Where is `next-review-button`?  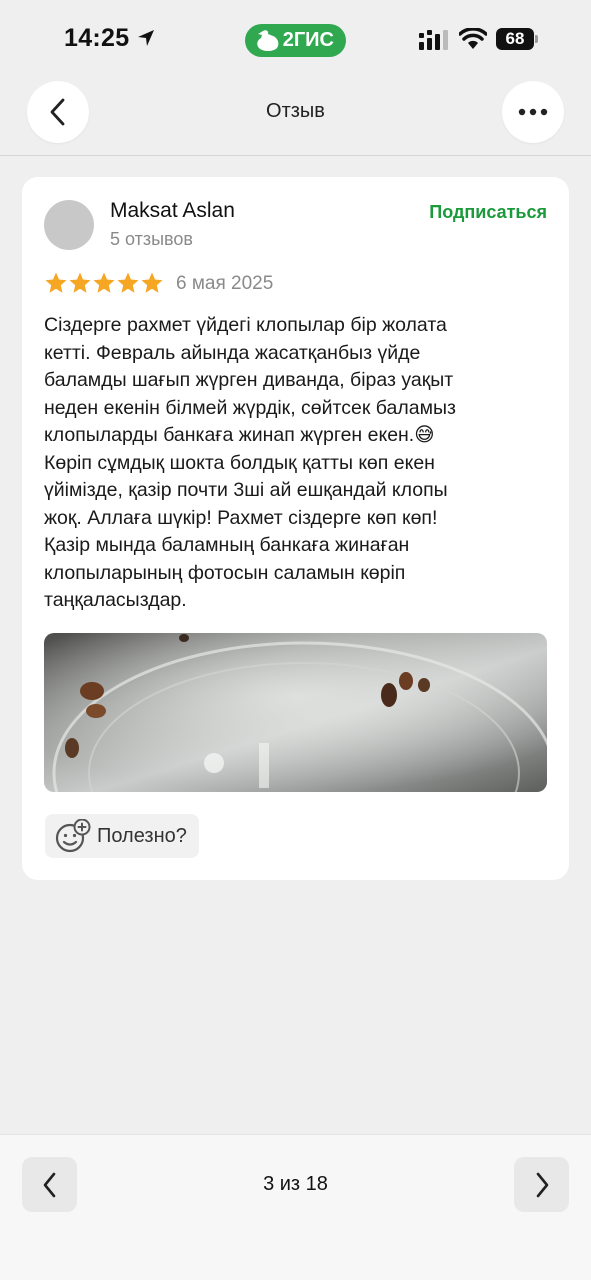
next-review-button is located at coordinates (541, 1184).